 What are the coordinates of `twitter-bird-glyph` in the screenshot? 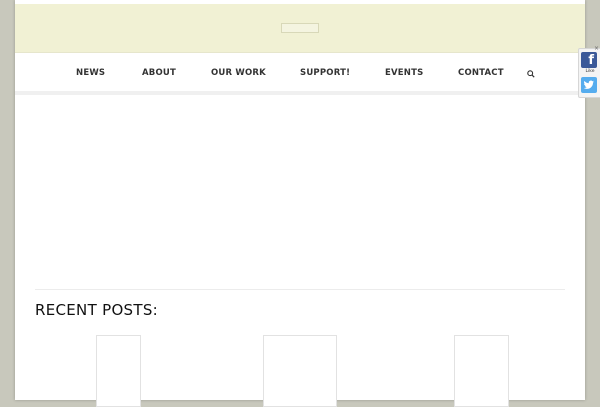 It's located at (588, 84).